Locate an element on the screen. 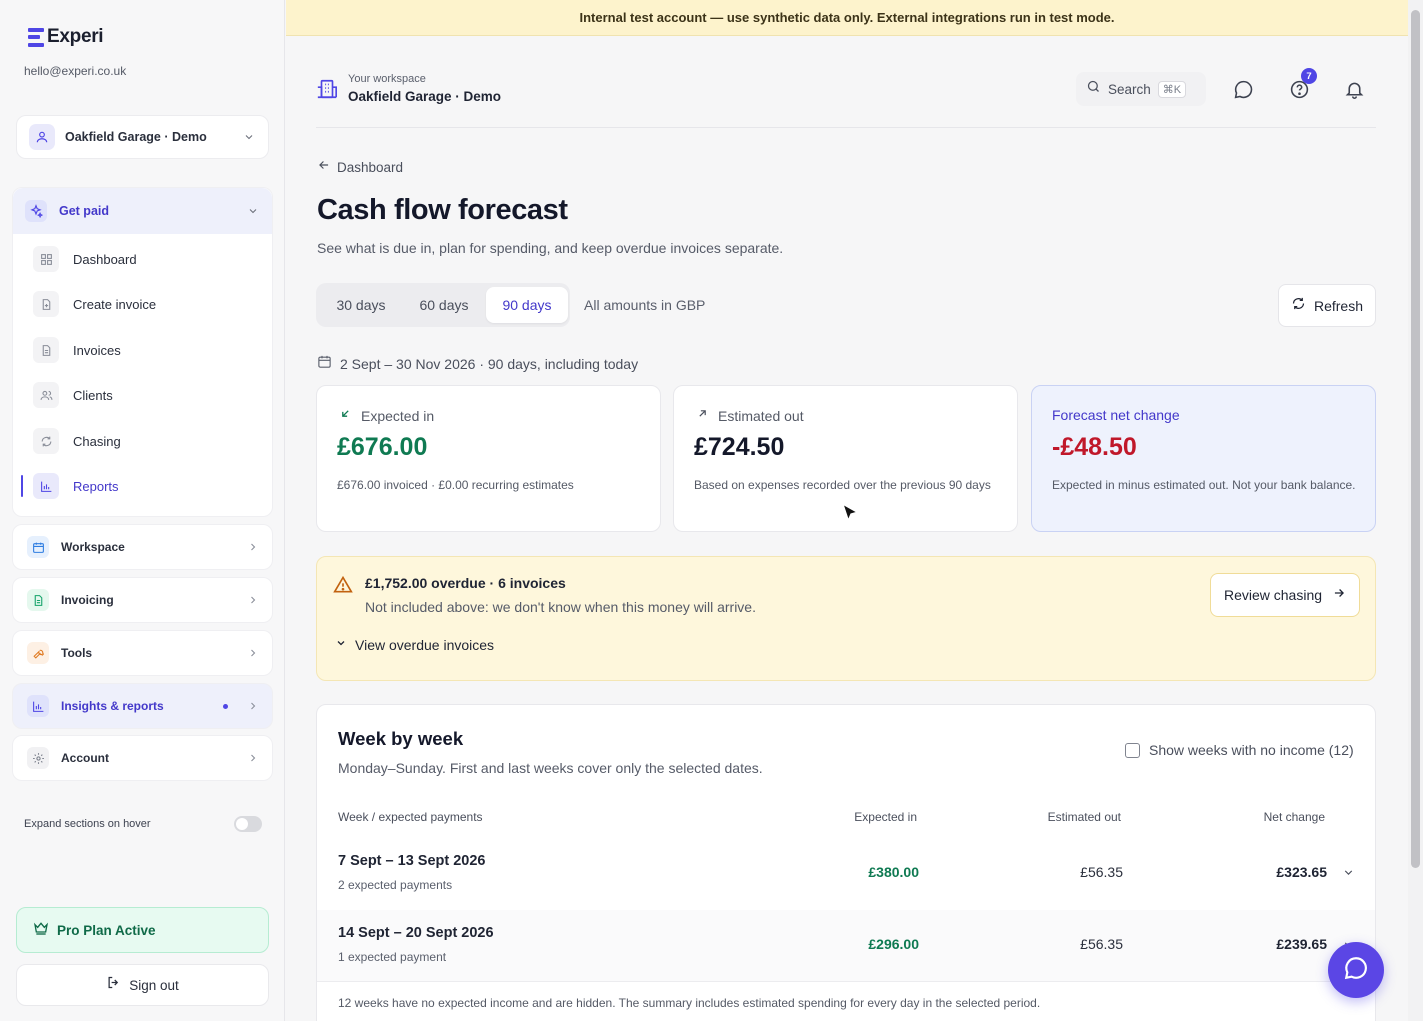 Image resolution: width=1423 pixels, height=1021 pixels. brand-logo: Experi is located at coordinates (66, 37).